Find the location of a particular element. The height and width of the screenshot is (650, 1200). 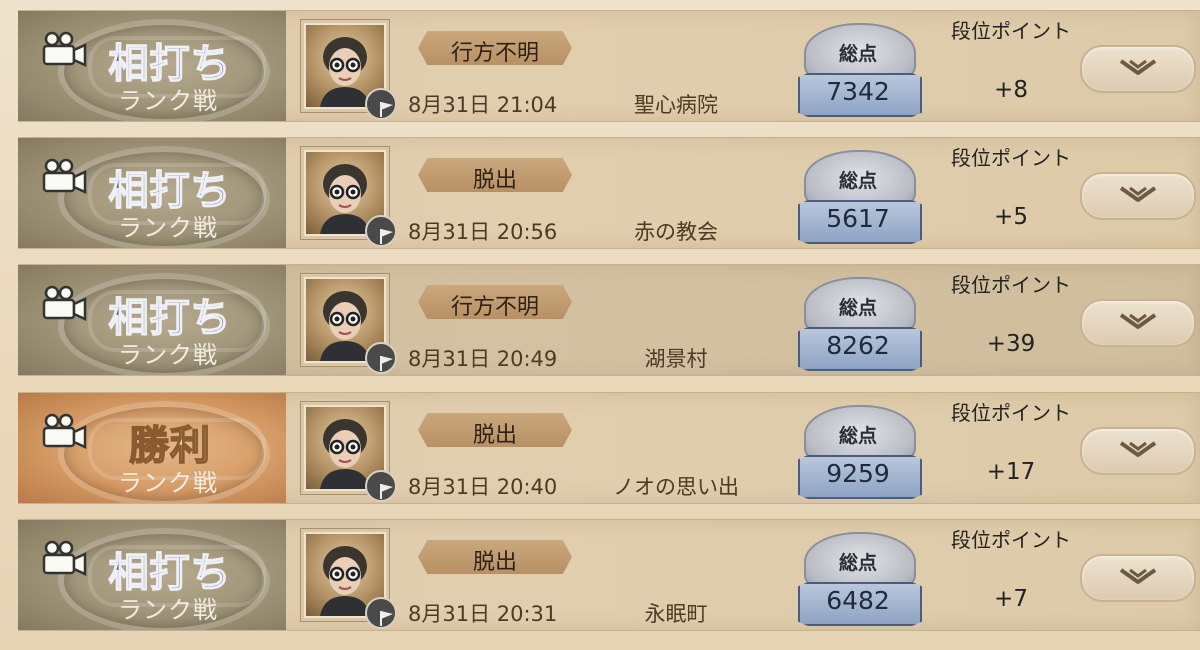

match-datetime: 8月31日 20:56 is located at coordinates (483, 232).